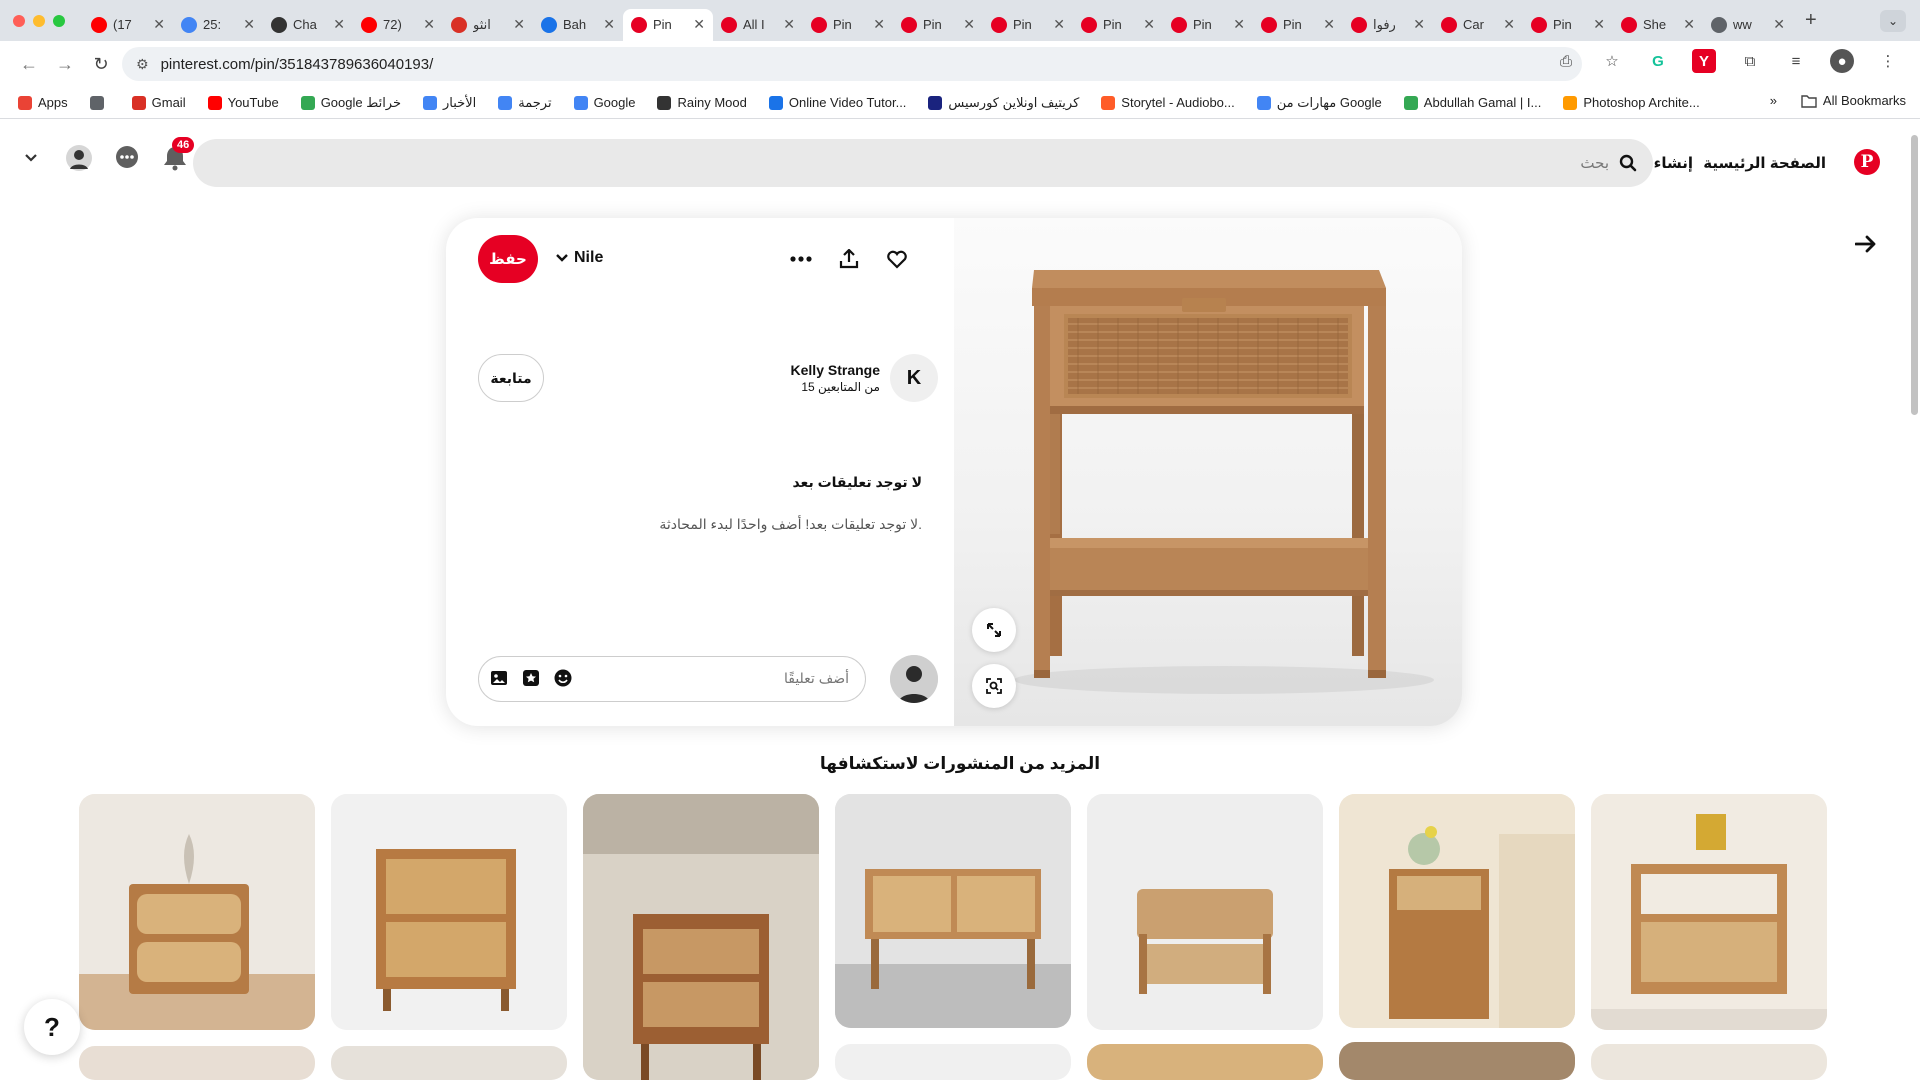  I want to click on browser-tab: رفوا ✕, so click(1388, 25).